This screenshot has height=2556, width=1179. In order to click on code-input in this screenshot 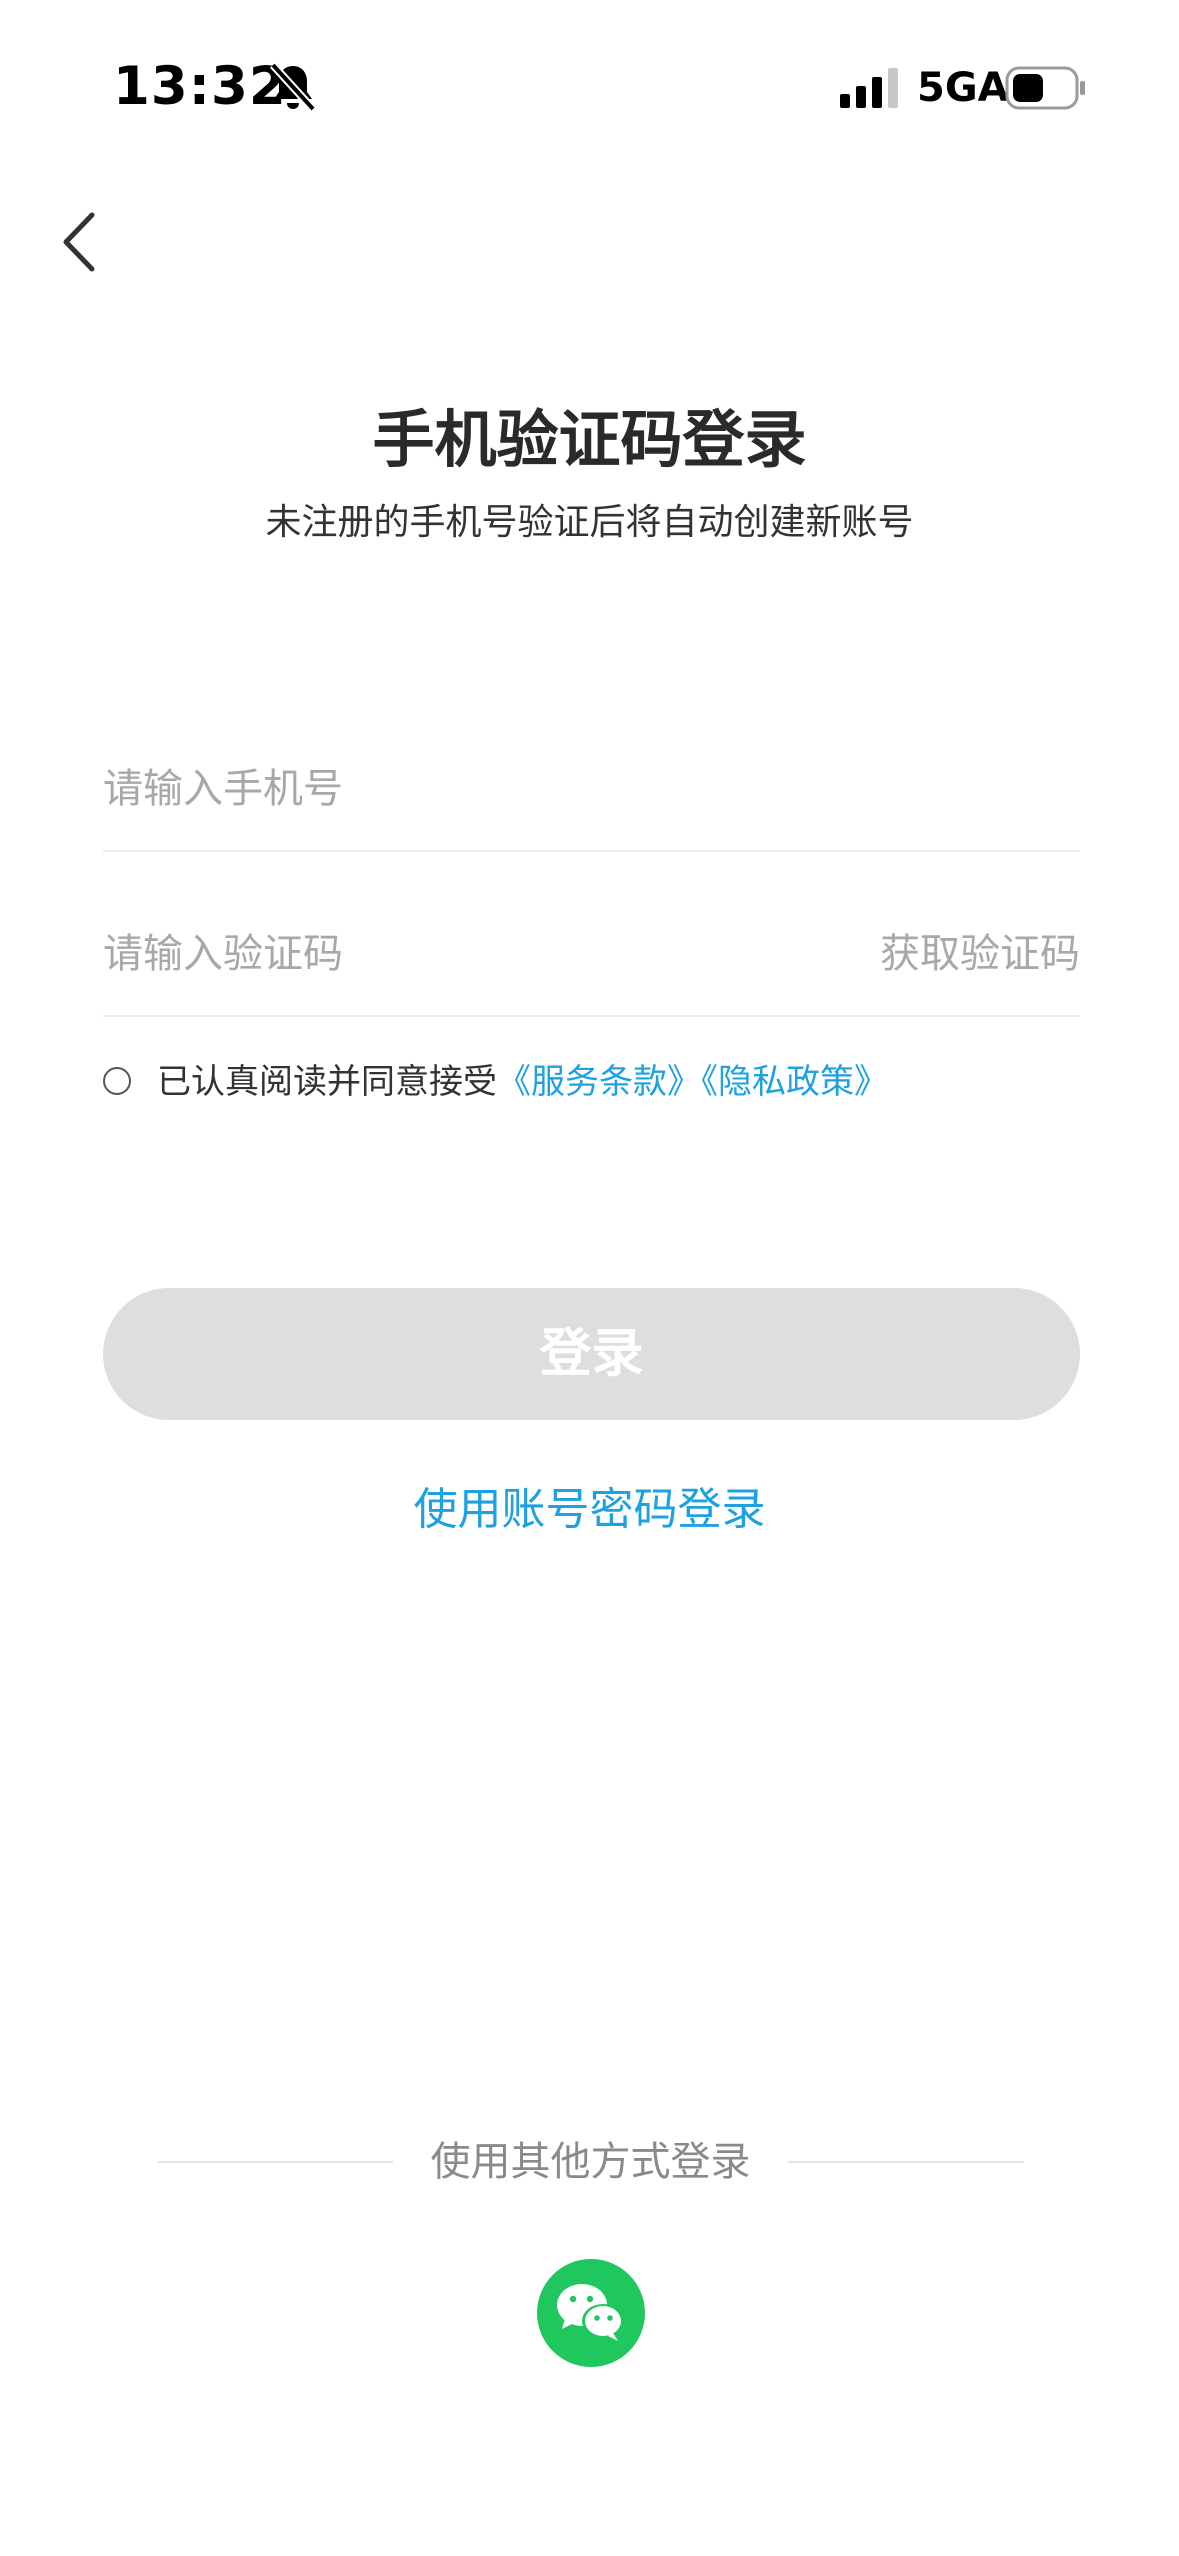, I will do `click(453, 954)`.